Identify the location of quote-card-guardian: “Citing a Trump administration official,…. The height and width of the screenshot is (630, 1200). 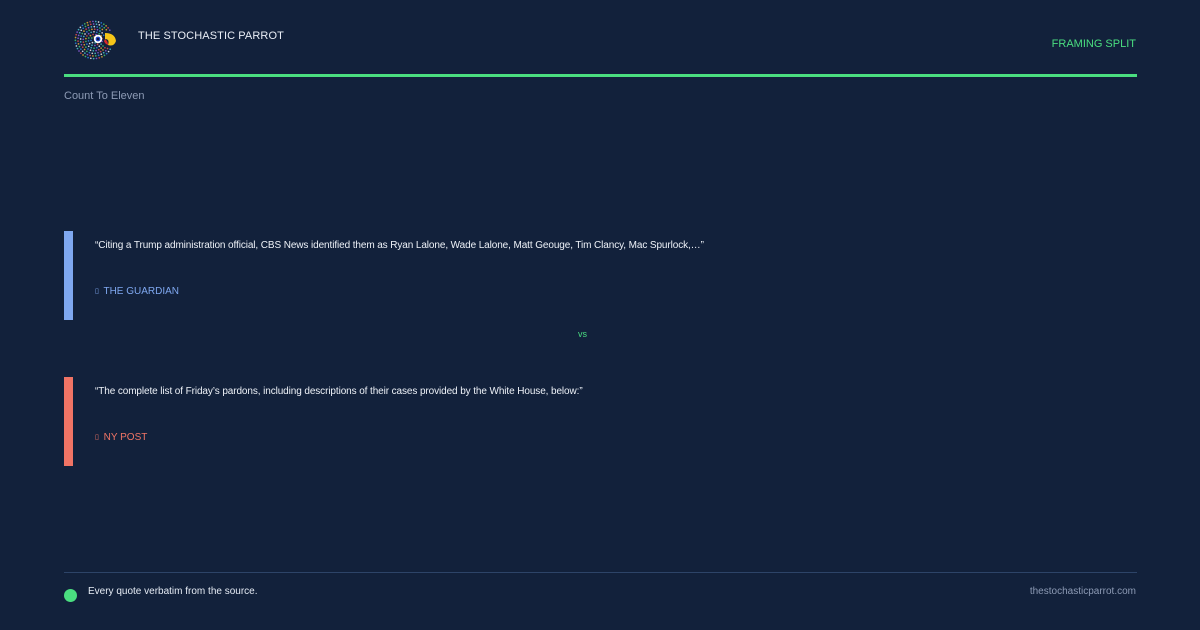
(600, 275).